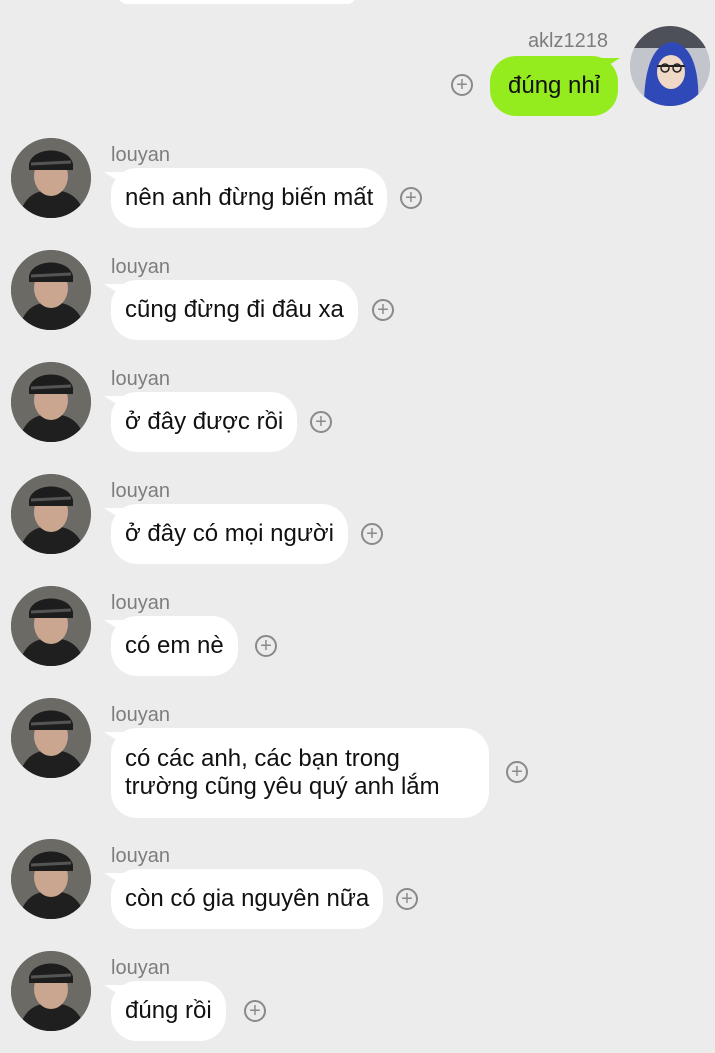  Describe the element at coordinates (249, 198) in the screenshot. I see `message-bubble: nên anh đừng biến mất` at that location.